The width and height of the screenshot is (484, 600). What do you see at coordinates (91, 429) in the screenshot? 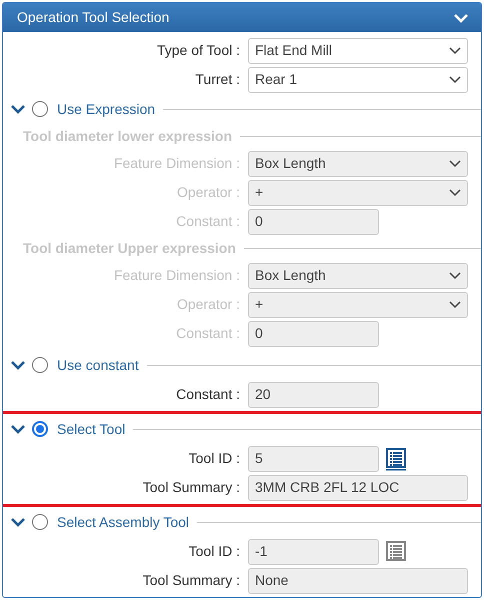
I see `section-label: Select Tool` at bounding box center [91, 429].